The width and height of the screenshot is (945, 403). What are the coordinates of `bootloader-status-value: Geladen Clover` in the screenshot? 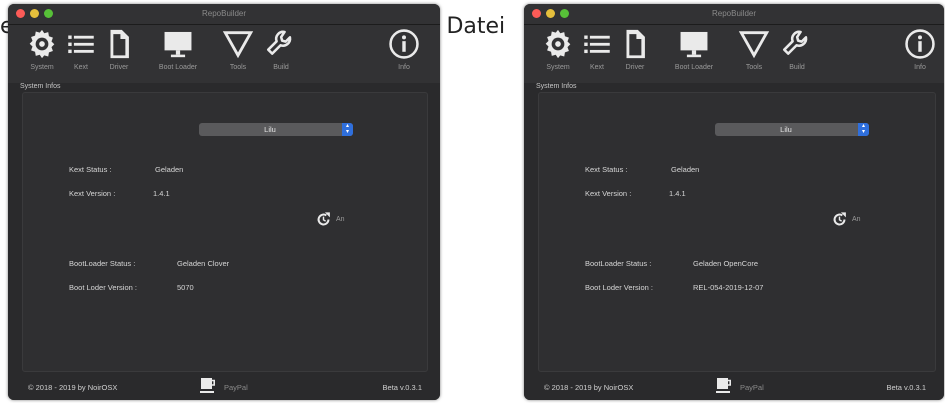 It's located at (203, 263).